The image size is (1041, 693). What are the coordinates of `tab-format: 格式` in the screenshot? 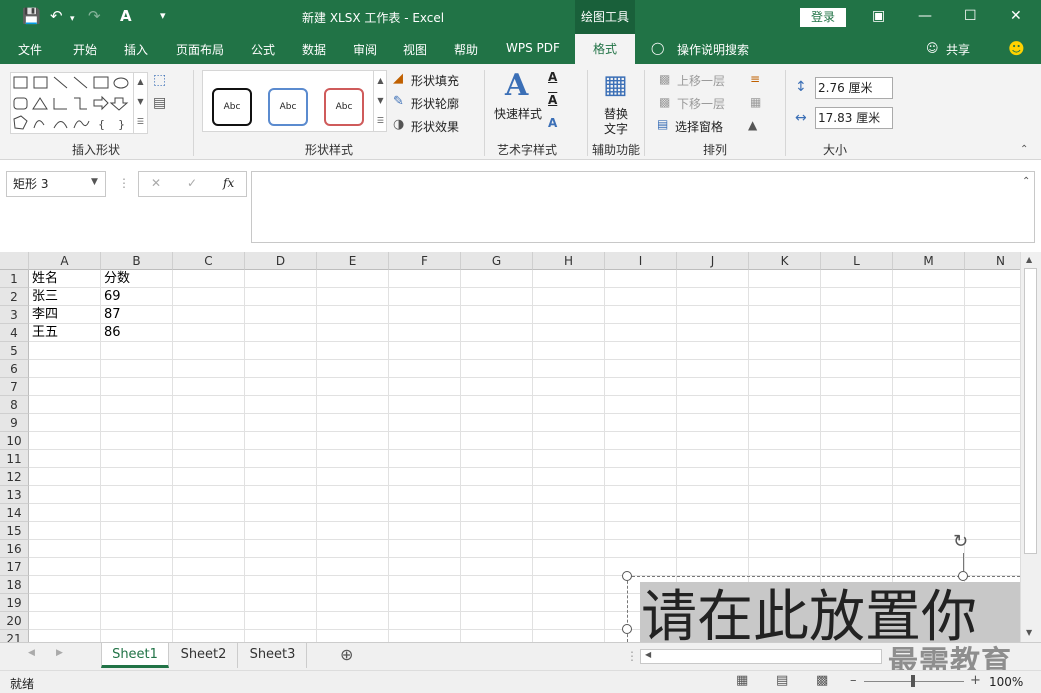 It's located at (605, 49).